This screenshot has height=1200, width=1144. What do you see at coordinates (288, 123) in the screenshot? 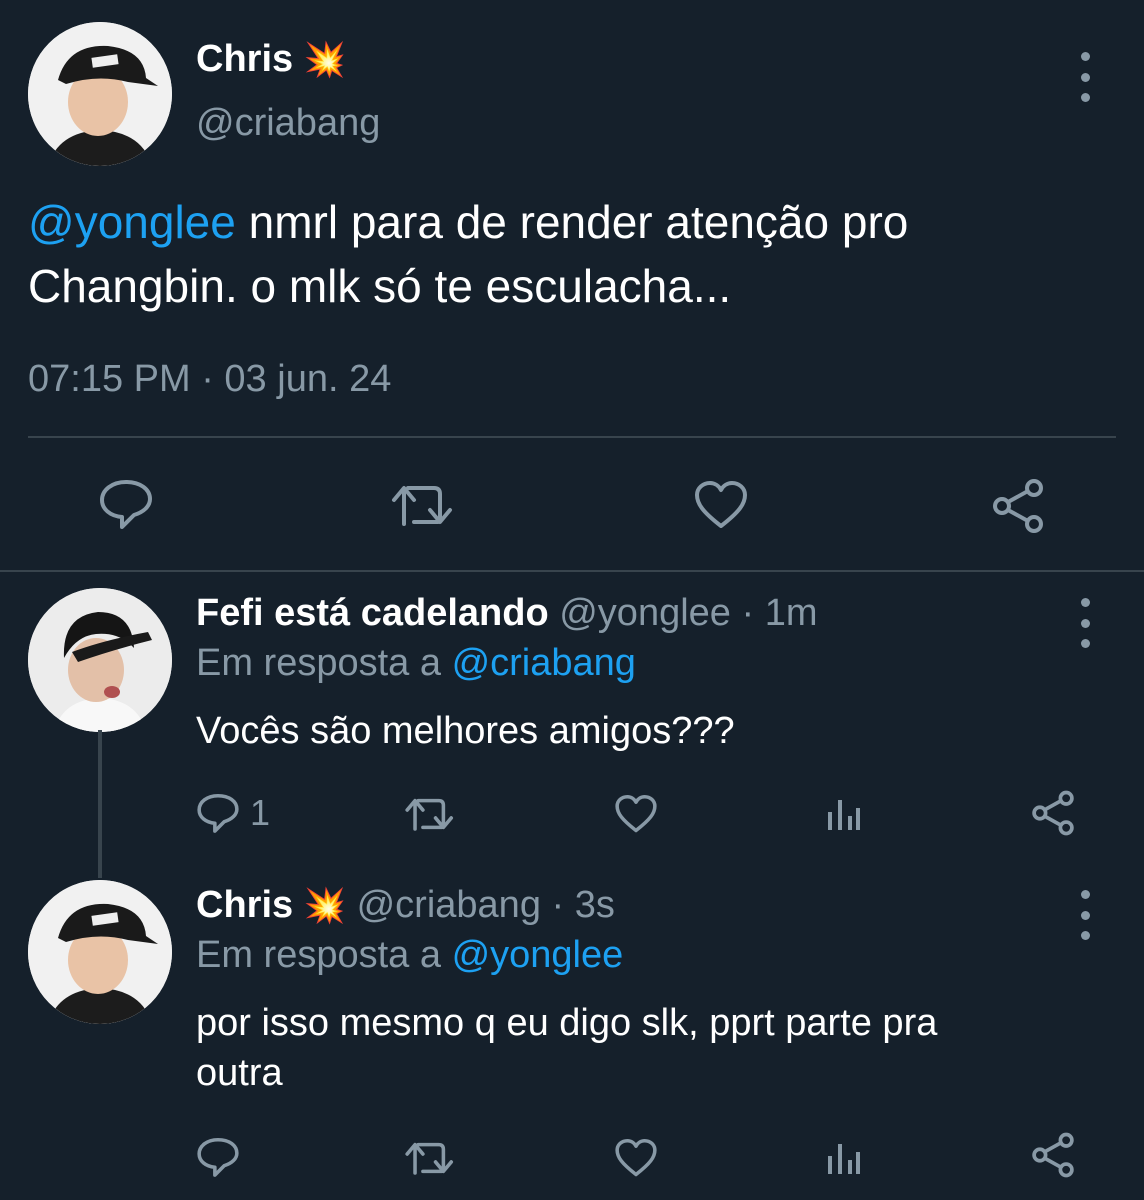
I see `author-handle: @criabang` at bounding box center [288, 123].